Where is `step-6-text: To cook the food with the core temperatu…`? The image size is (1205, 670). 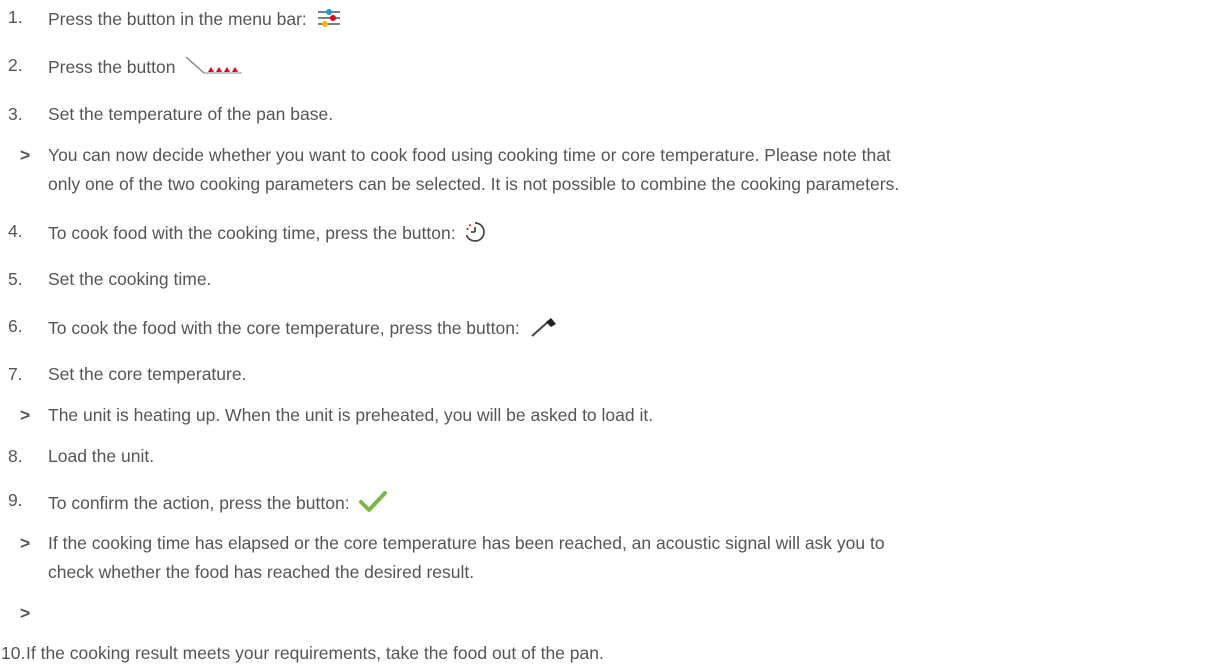 step-6-text: To cook the food with the core temperatu… is located at coordinates (284, 328).